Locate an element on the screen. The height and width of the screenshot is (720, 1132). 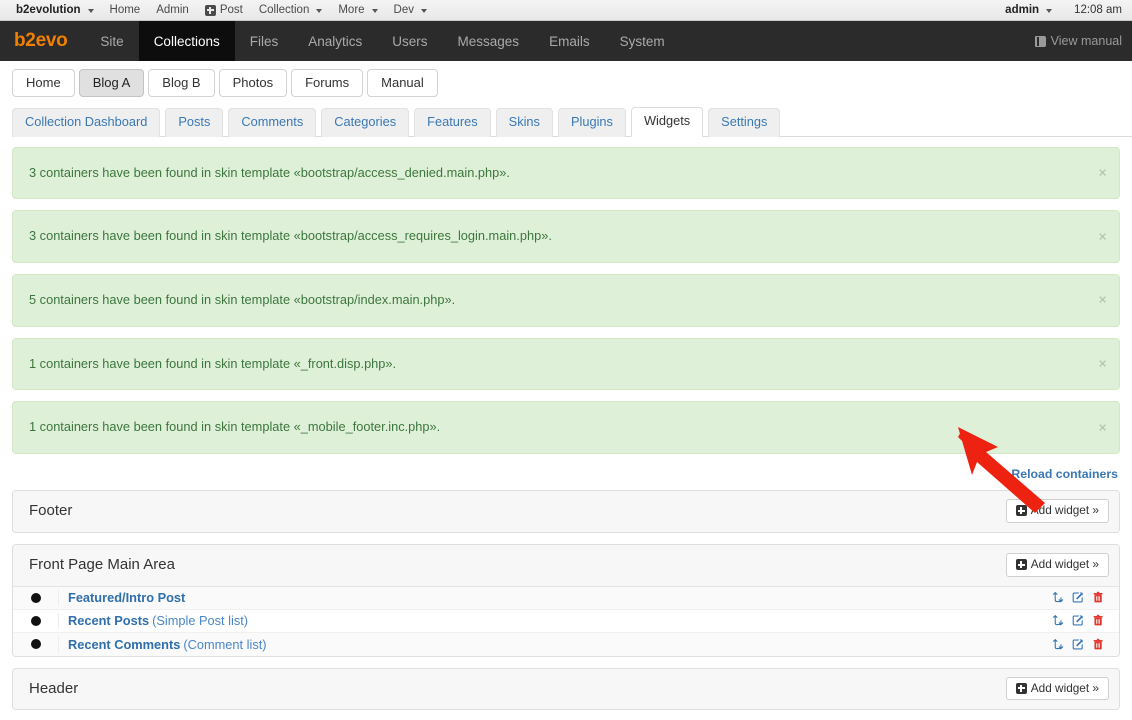
nav-item-collections: Collections is located at coordinates (186, 41).